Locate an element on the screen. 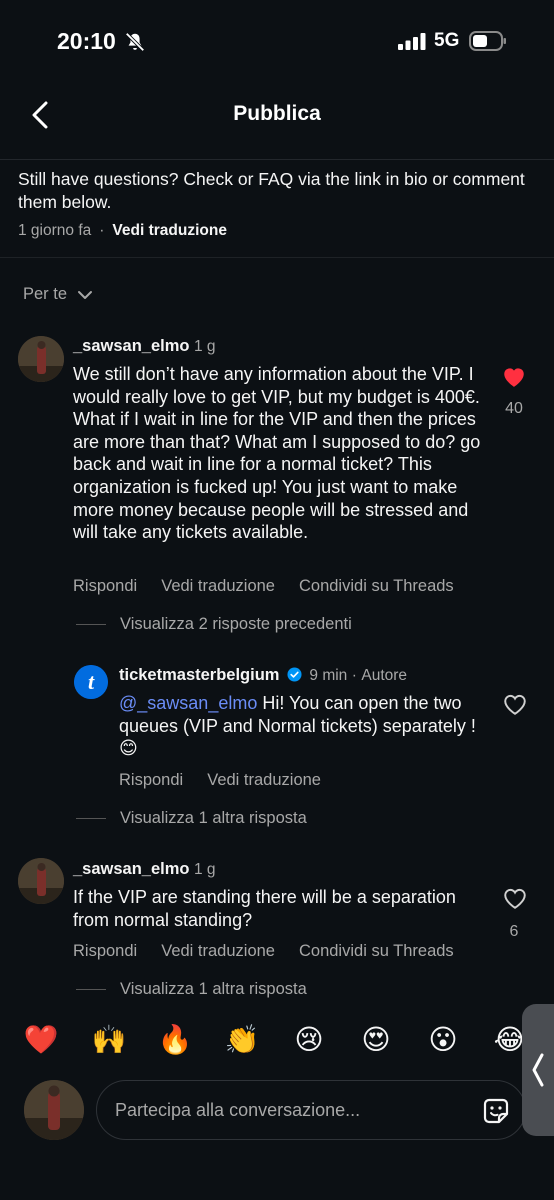  network-type: 5G is located at coordinates (447, 40).